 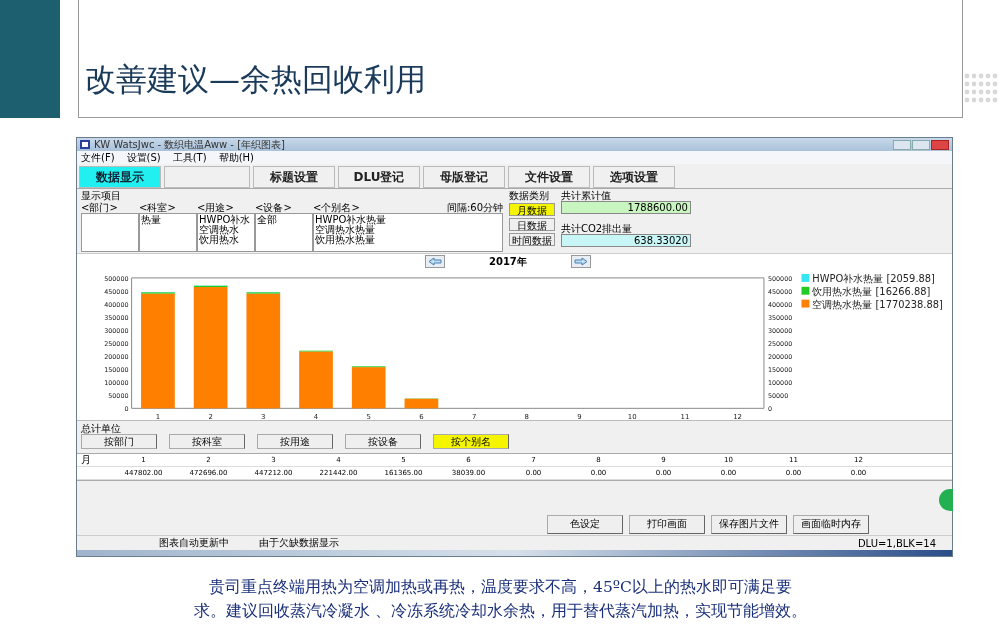 What do you see at coordinates (508, 261) in the screenshot?
I see `chart-year: 2017年` at bounding box center [508, 261].